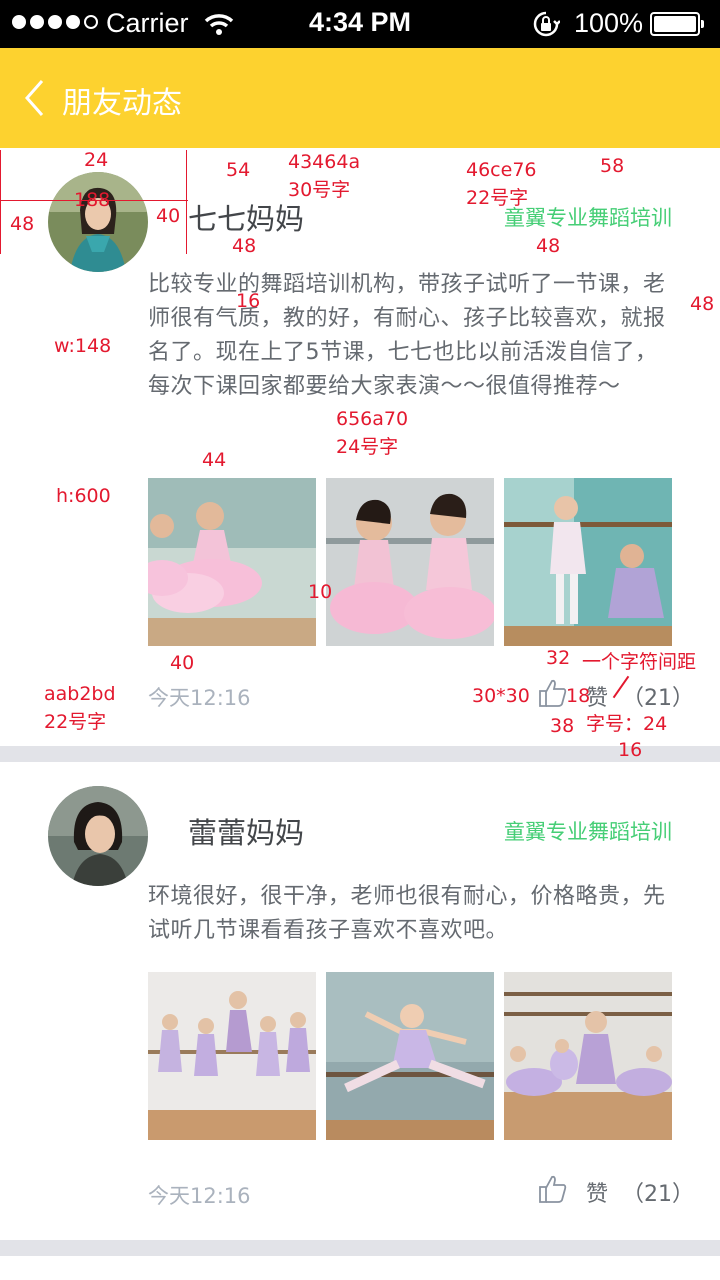 Image resolution: width=720 pixels, height=1280 pixels. Describe the element at coordinates (214, 460) in the screenshot. I see `spec-annotation: 44` at that location.